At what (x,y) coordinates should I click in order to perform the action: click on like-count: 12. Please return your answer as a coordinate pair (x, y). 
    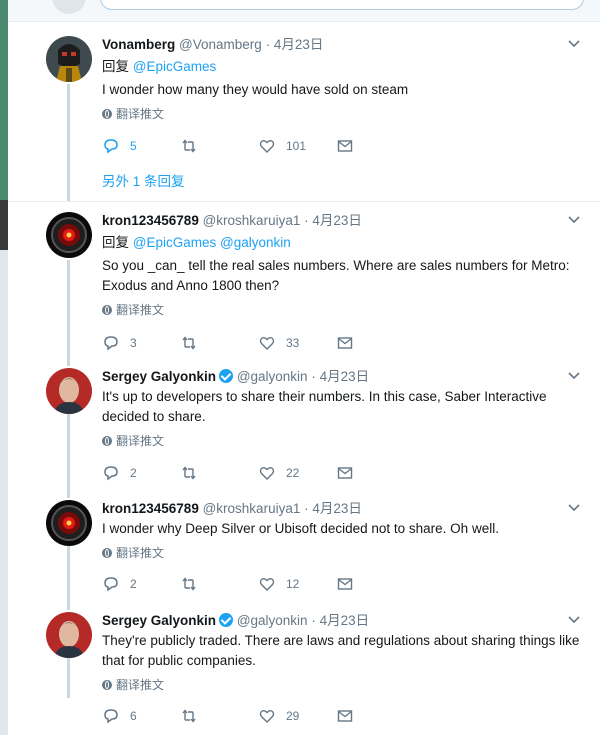
    Looking at the image, I should click on (293, 584).